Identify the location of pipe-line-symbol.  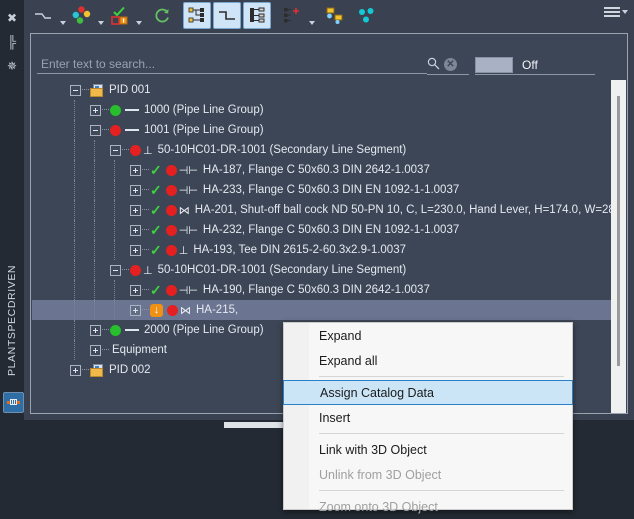
(132, 130).